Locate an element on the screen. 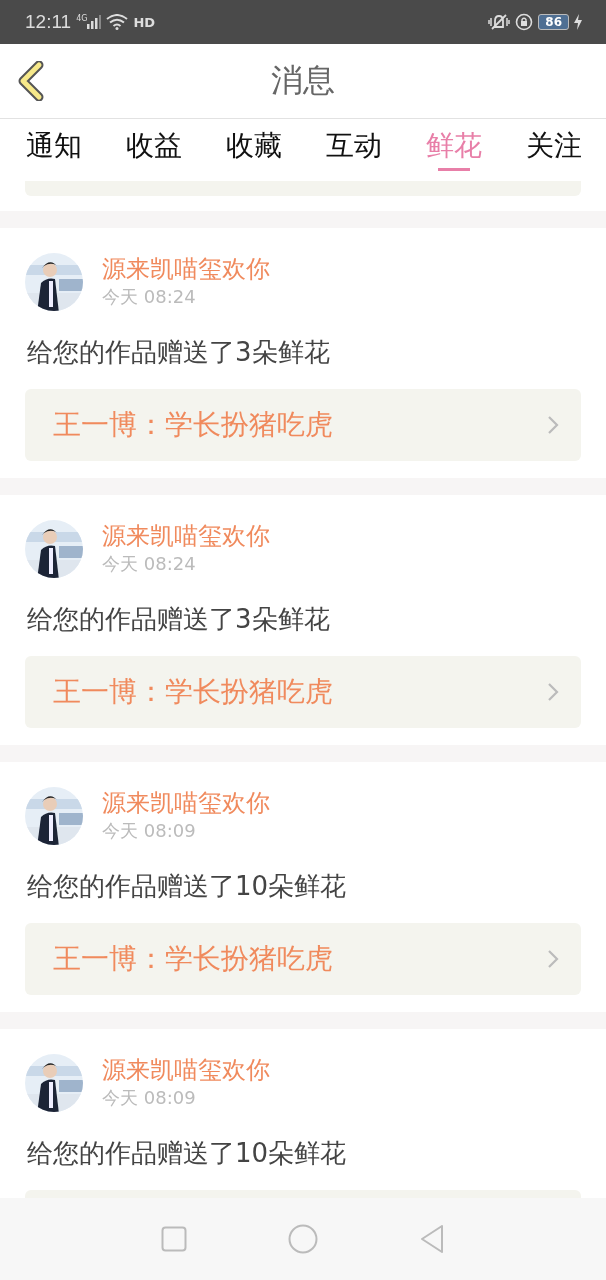  charging-icon is located at coordinates (578, 22).